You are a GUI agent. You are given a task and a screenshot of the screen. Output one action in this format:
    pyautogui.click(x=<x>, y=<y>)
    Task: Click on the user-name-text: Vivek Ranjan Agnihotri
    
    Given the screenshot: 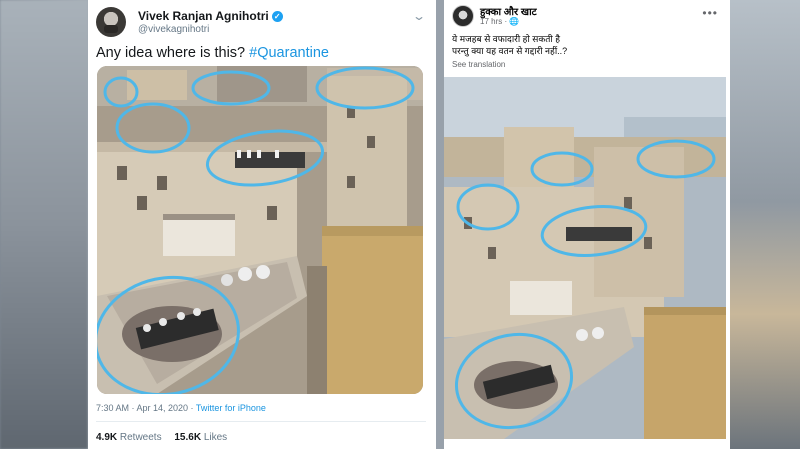 What is the action you would take?
    pyautogui.click(x=203, y=16)
    